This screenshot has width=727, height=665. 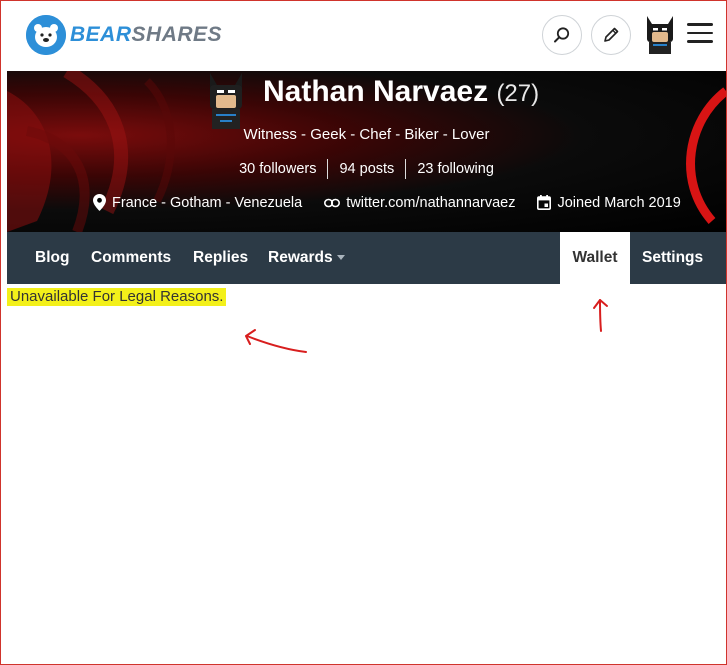 I want to click on website-link: twitter.com/nathannarvaez, so click(x=430, y=203).